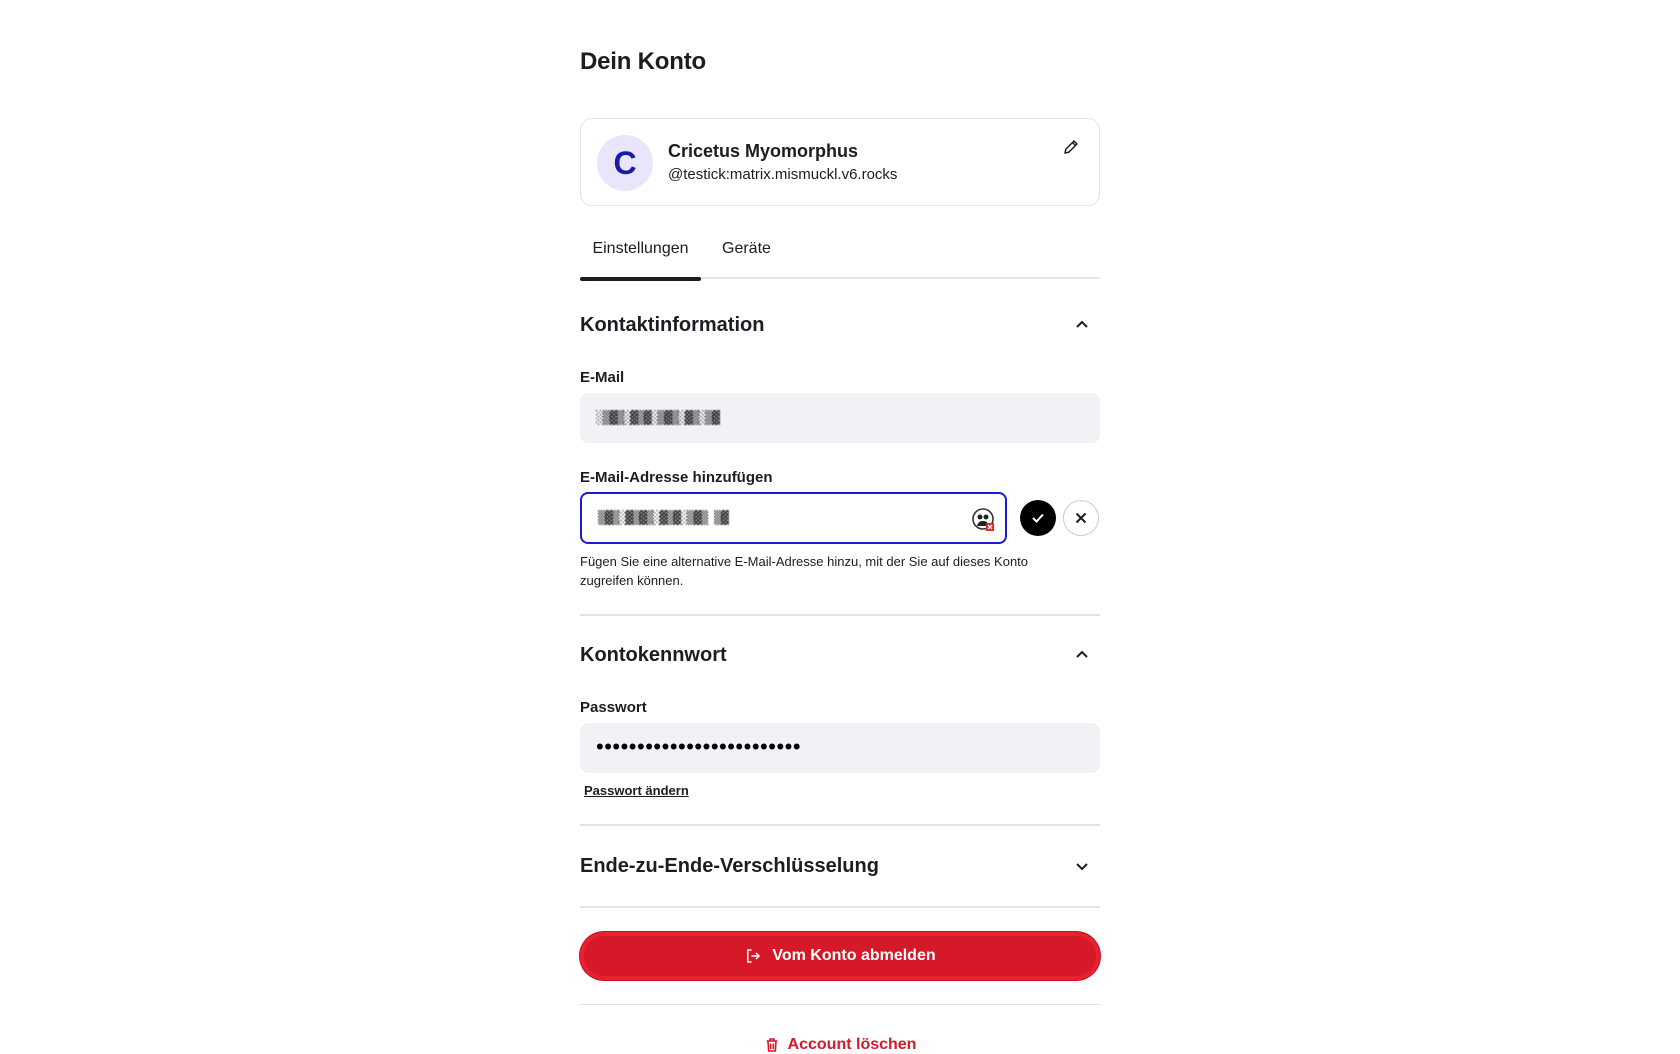 This screenshot has height=1054, width=1680. What do you see at coordinates (840, 418) in the screenshot?
I see `email-field: ░▒▓▒░▓▒▓░▒▓▒░▓▒░▒▓` at bounding box center [840, 418].